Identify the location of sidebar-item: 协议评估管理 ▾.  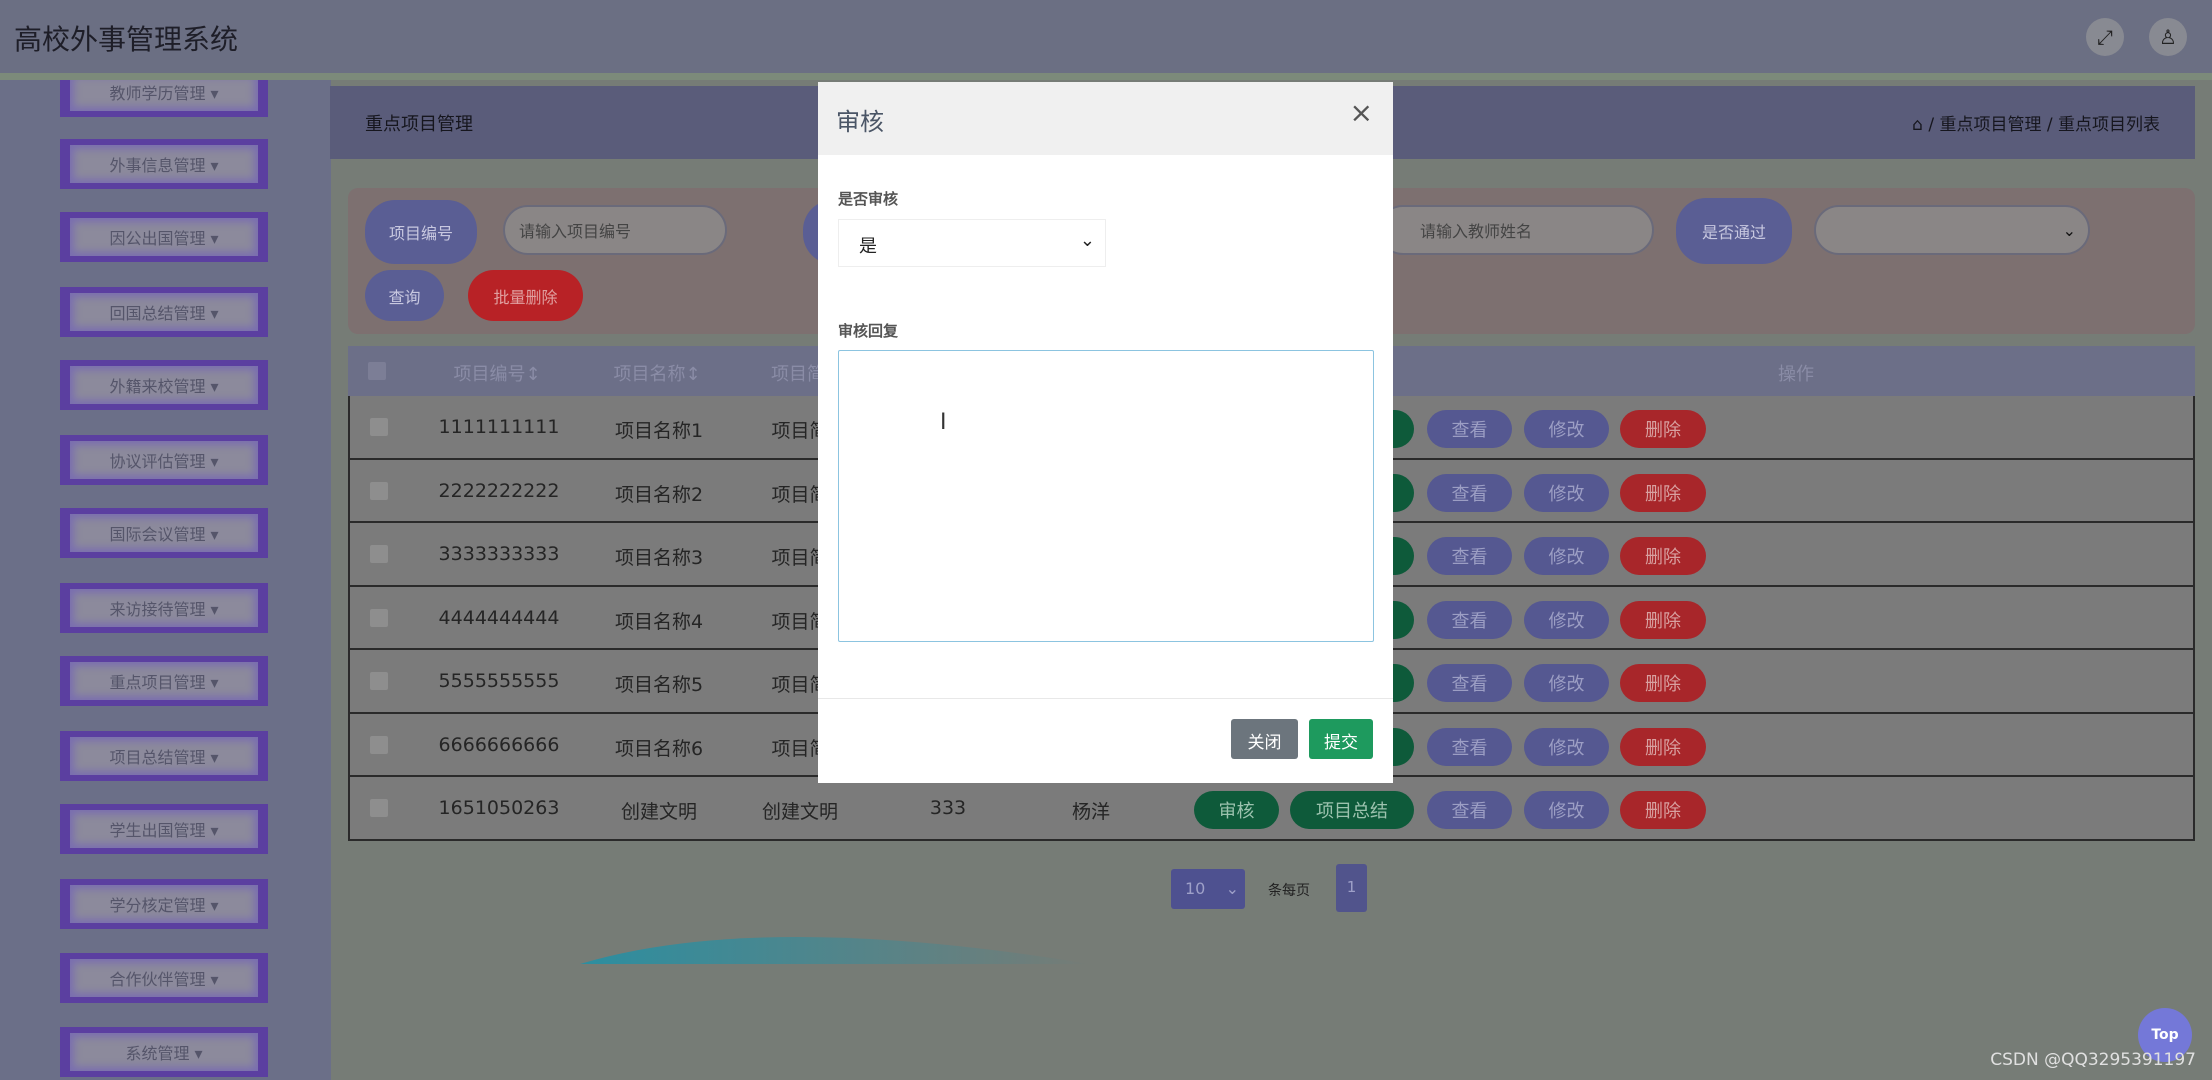
(164, 460).